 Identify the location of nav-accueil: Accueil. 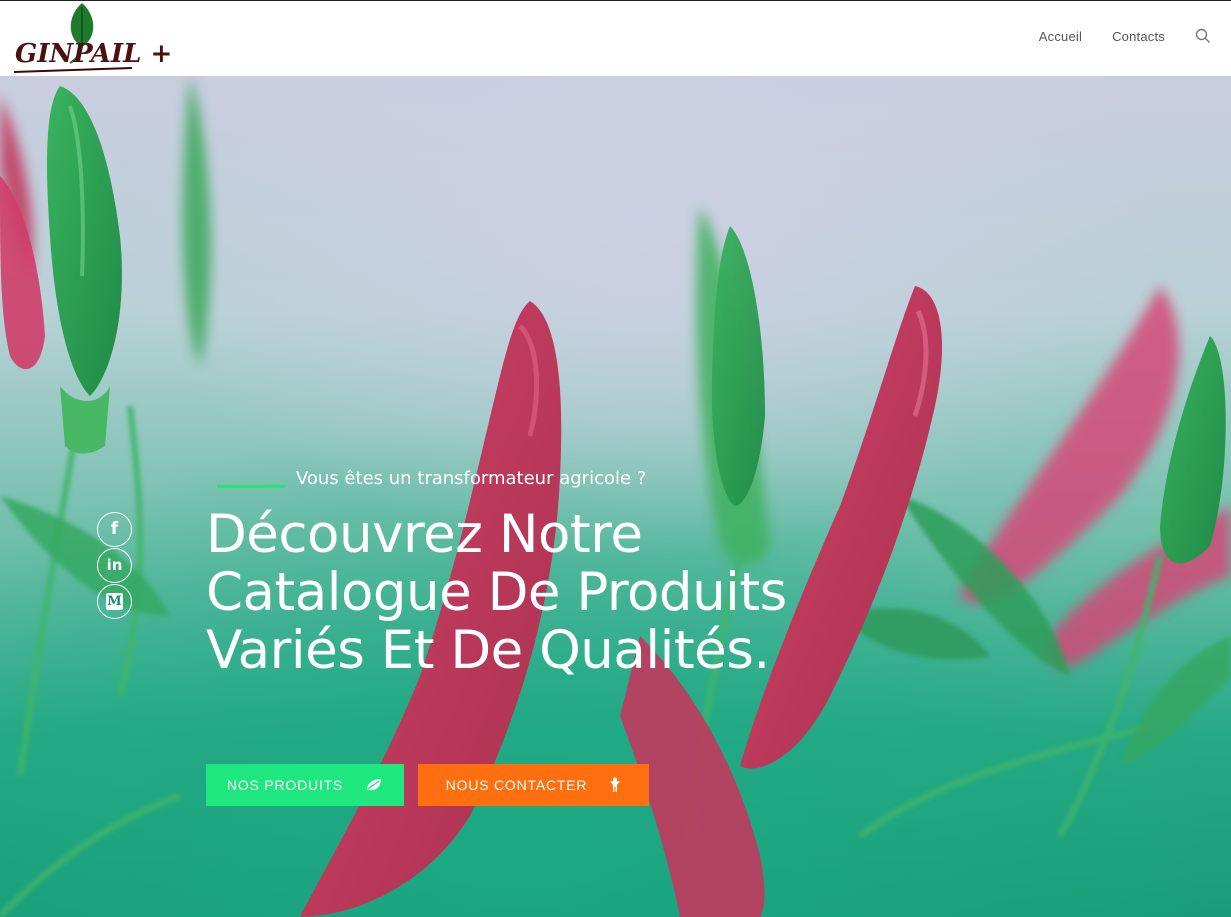
(1060, 36).